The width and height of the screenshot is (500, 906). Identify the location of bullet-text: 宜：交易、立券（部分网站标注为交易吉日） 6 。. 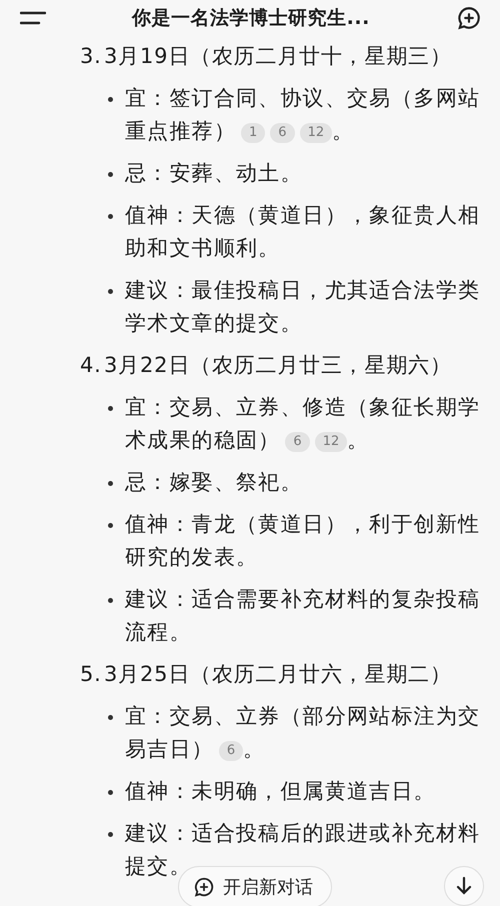
(303, 733).